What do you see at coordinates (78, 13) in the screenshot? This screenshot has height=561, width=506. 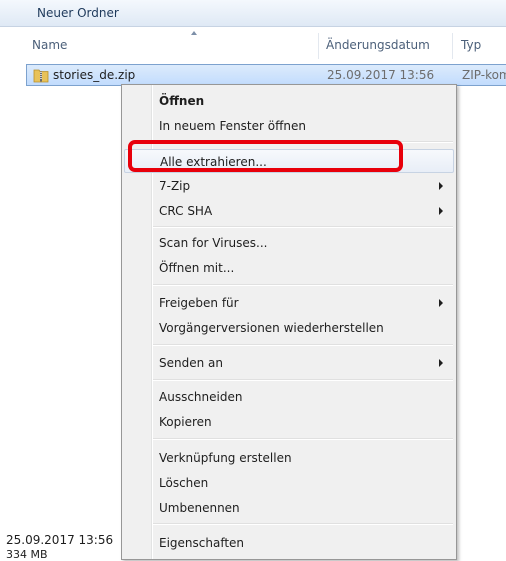 I see `new-folder-button: Neuer Ordner` at bounding box center [78, 13].